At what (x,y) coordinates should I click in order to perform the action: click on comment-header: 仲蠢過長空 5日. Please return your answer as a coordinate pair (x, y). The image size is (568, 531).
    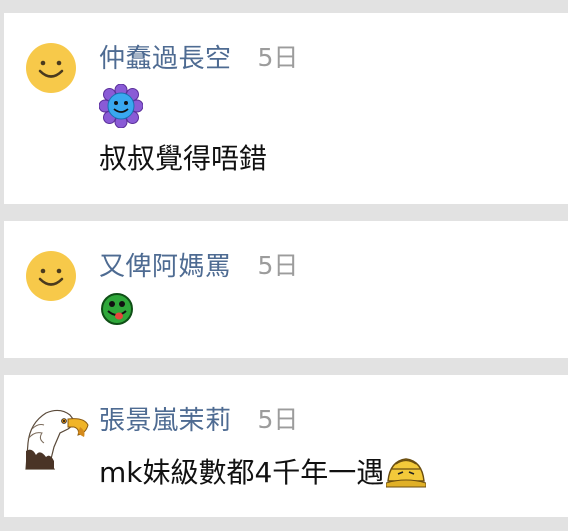
    Looking at the image, I should click on (199, 56).